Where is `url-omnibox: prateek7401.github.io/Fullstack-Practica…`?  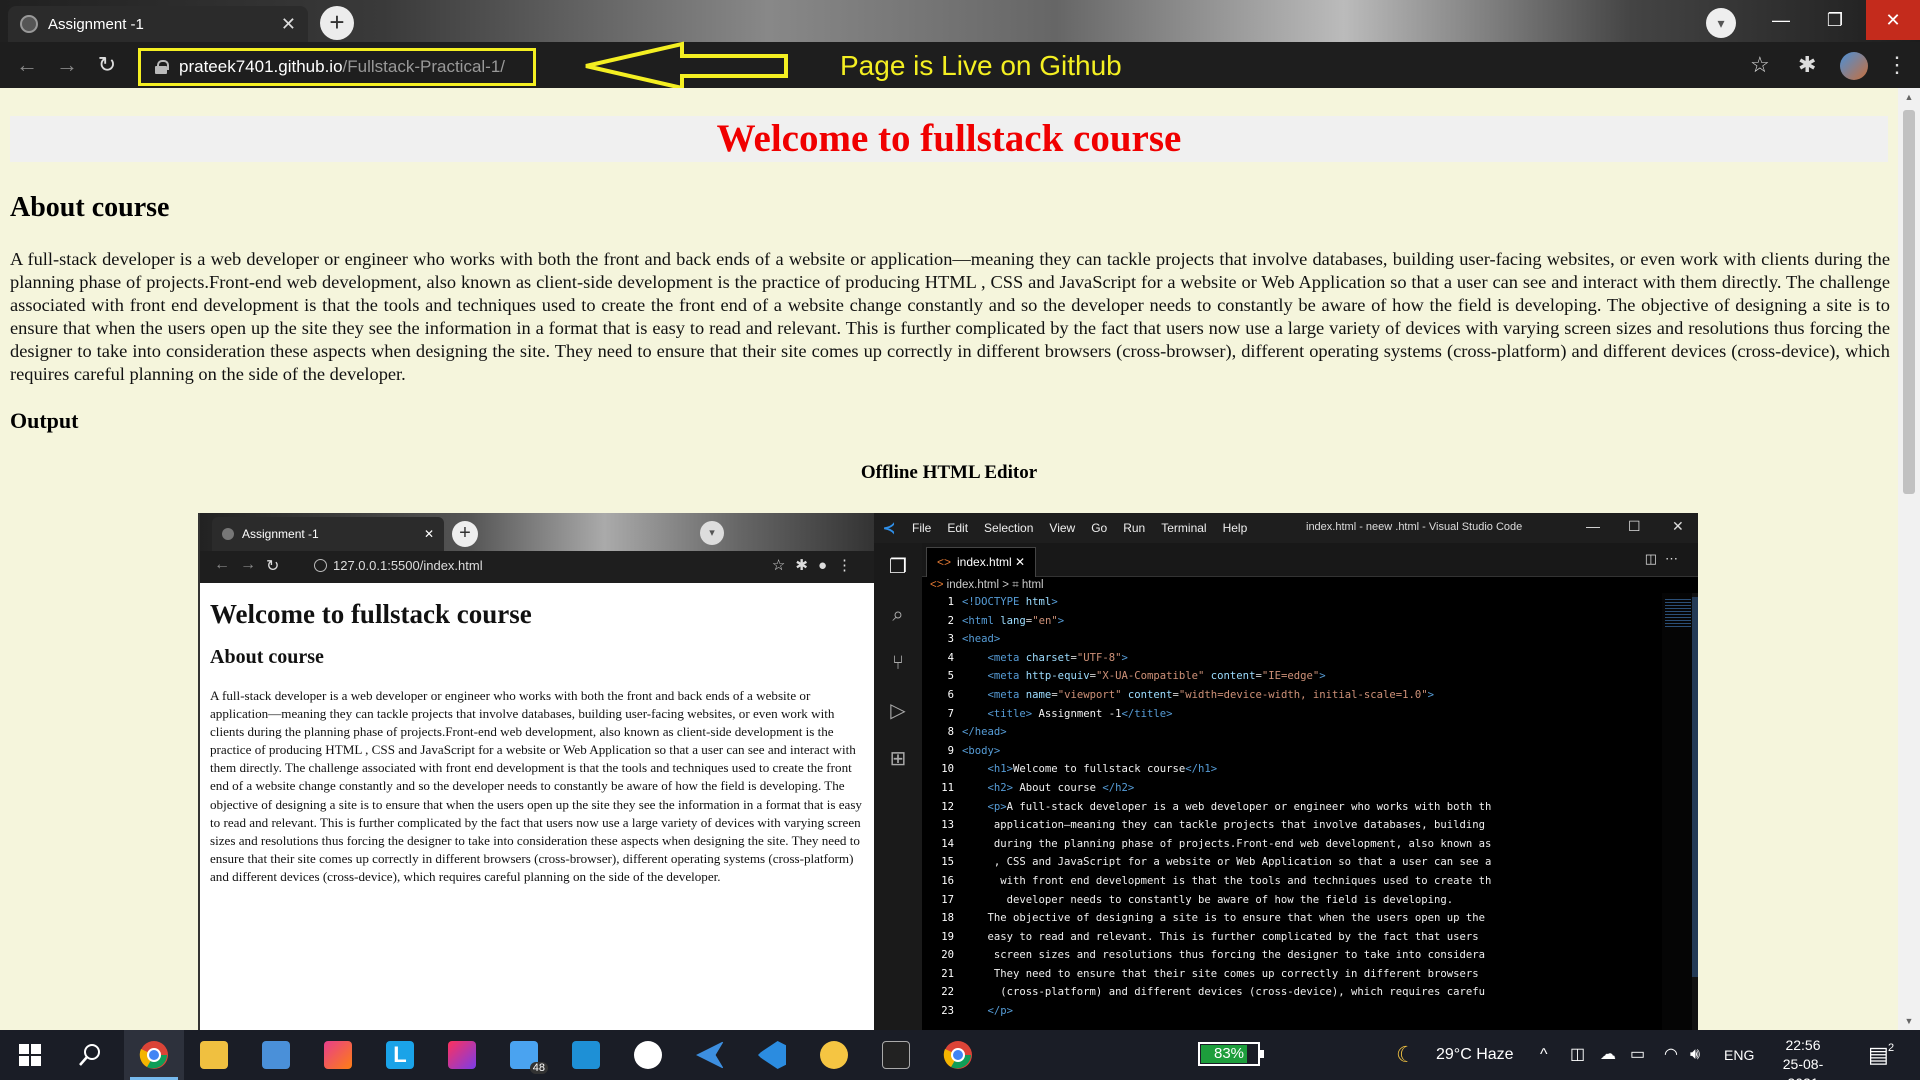 url-omnibox: prateek7401.github.io/Fullstack-Practica… is located at coordinates (337, 67).